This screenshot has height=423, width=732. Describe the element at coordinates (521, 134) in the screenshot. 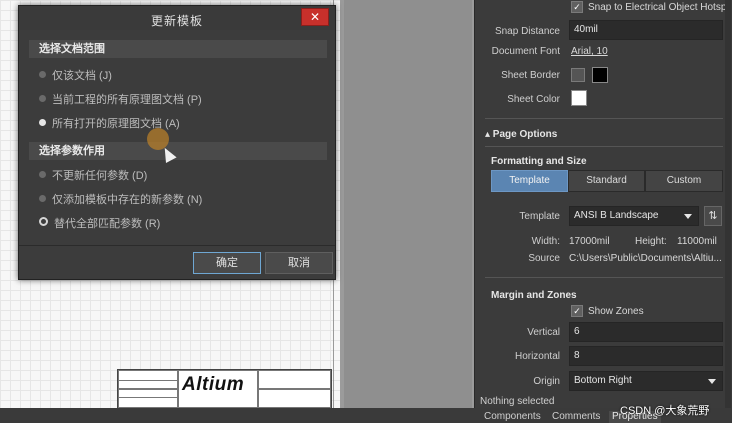

I see `page-options-header: ▴ Page Options` at that location.